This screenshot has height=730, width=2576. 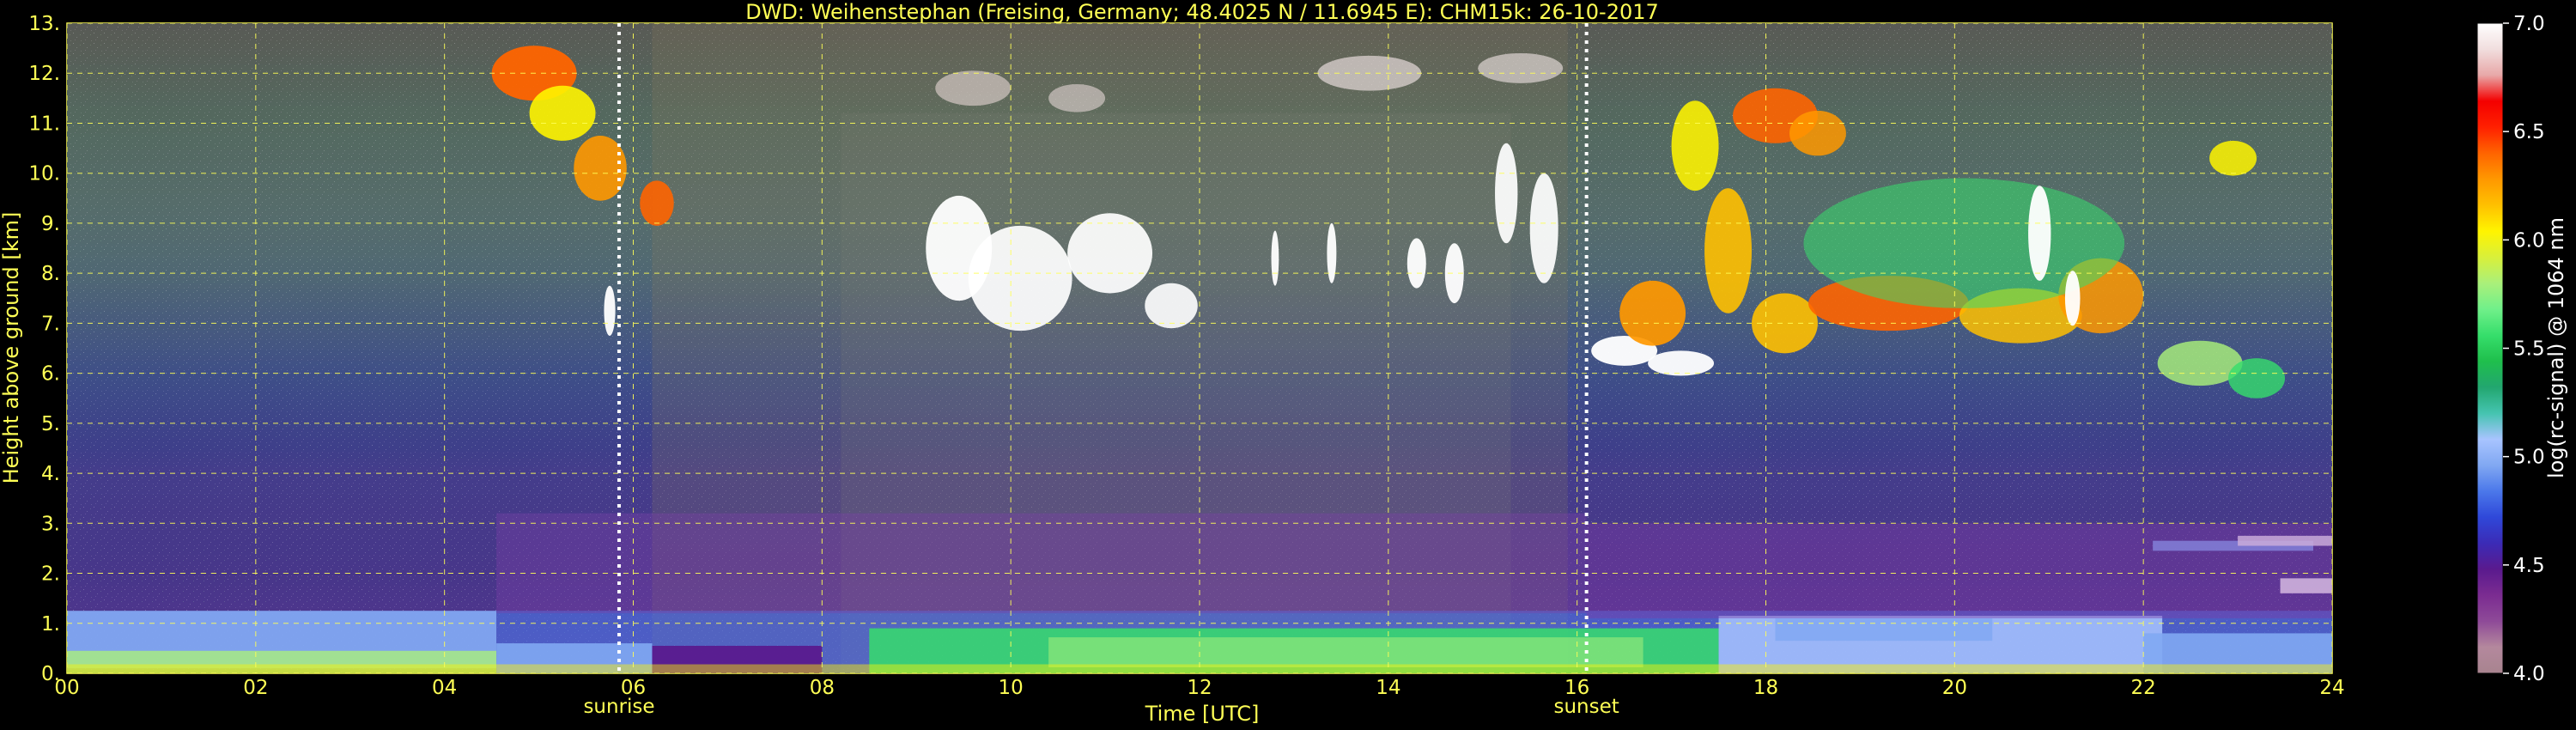 What do you see at coordinates (44, 174) in the screenshot?
I see `y-tick-label: 10.` at bounding box center [44, 174].